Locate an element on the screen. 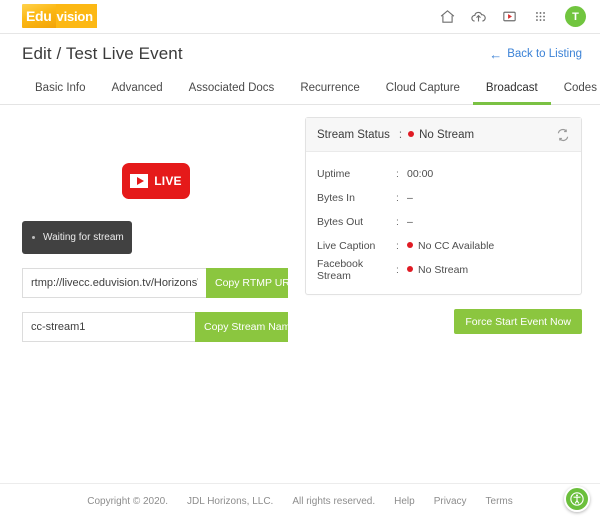  force-start-event-button: Force Start Event Now is located at coordinates (518, 321).